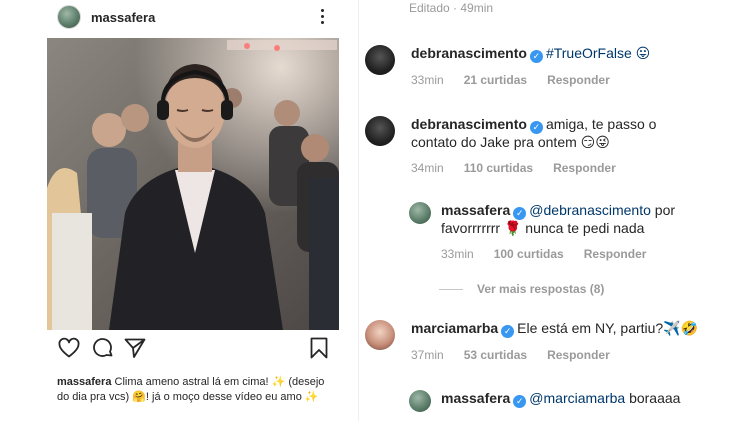 The width and height of the screenshot is (750, 421). What do you see at coordinates (427, 168) in the screenshot?
I see `comment-time: 34min` at bounding box center [427, 168].